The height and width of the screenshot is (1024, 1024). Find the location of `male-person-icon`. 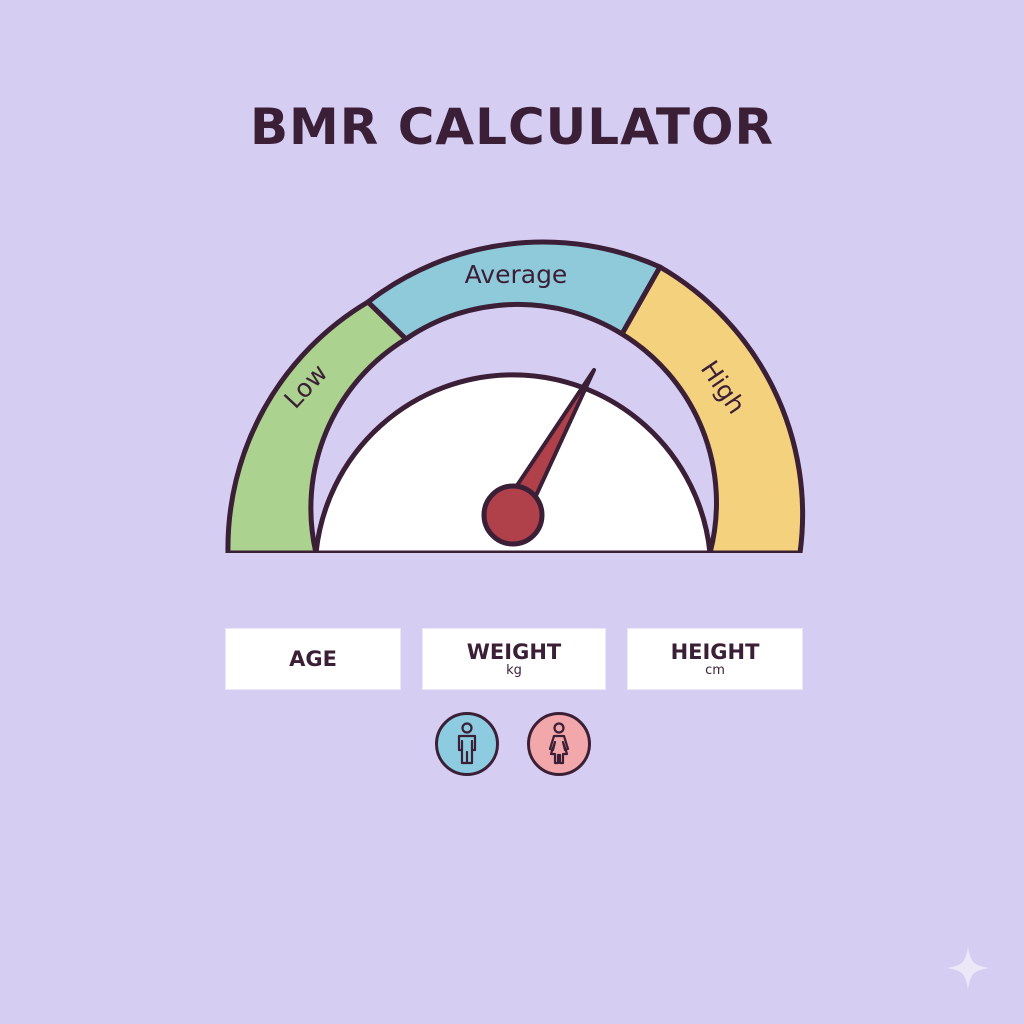

male-person-icon is located at coordinates (467, 743).